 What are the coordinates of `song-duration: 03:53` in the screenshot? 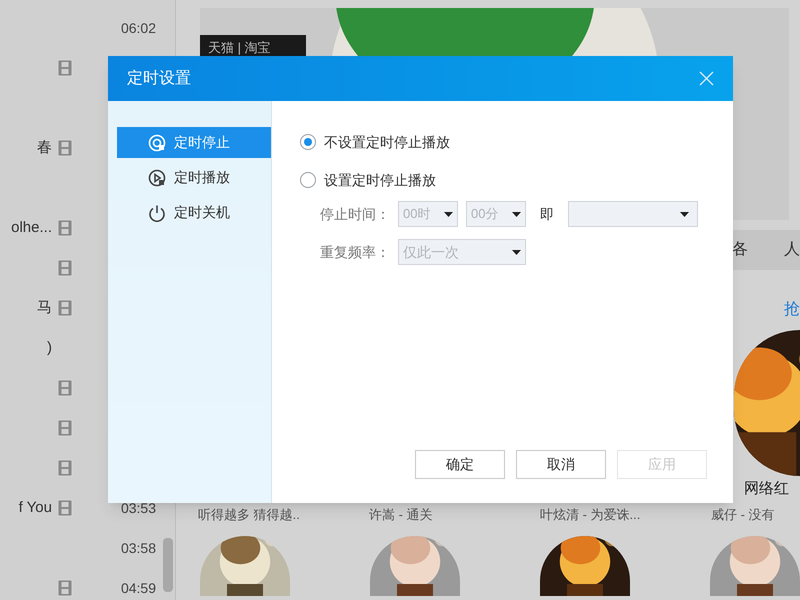 It's located at (138, 508).